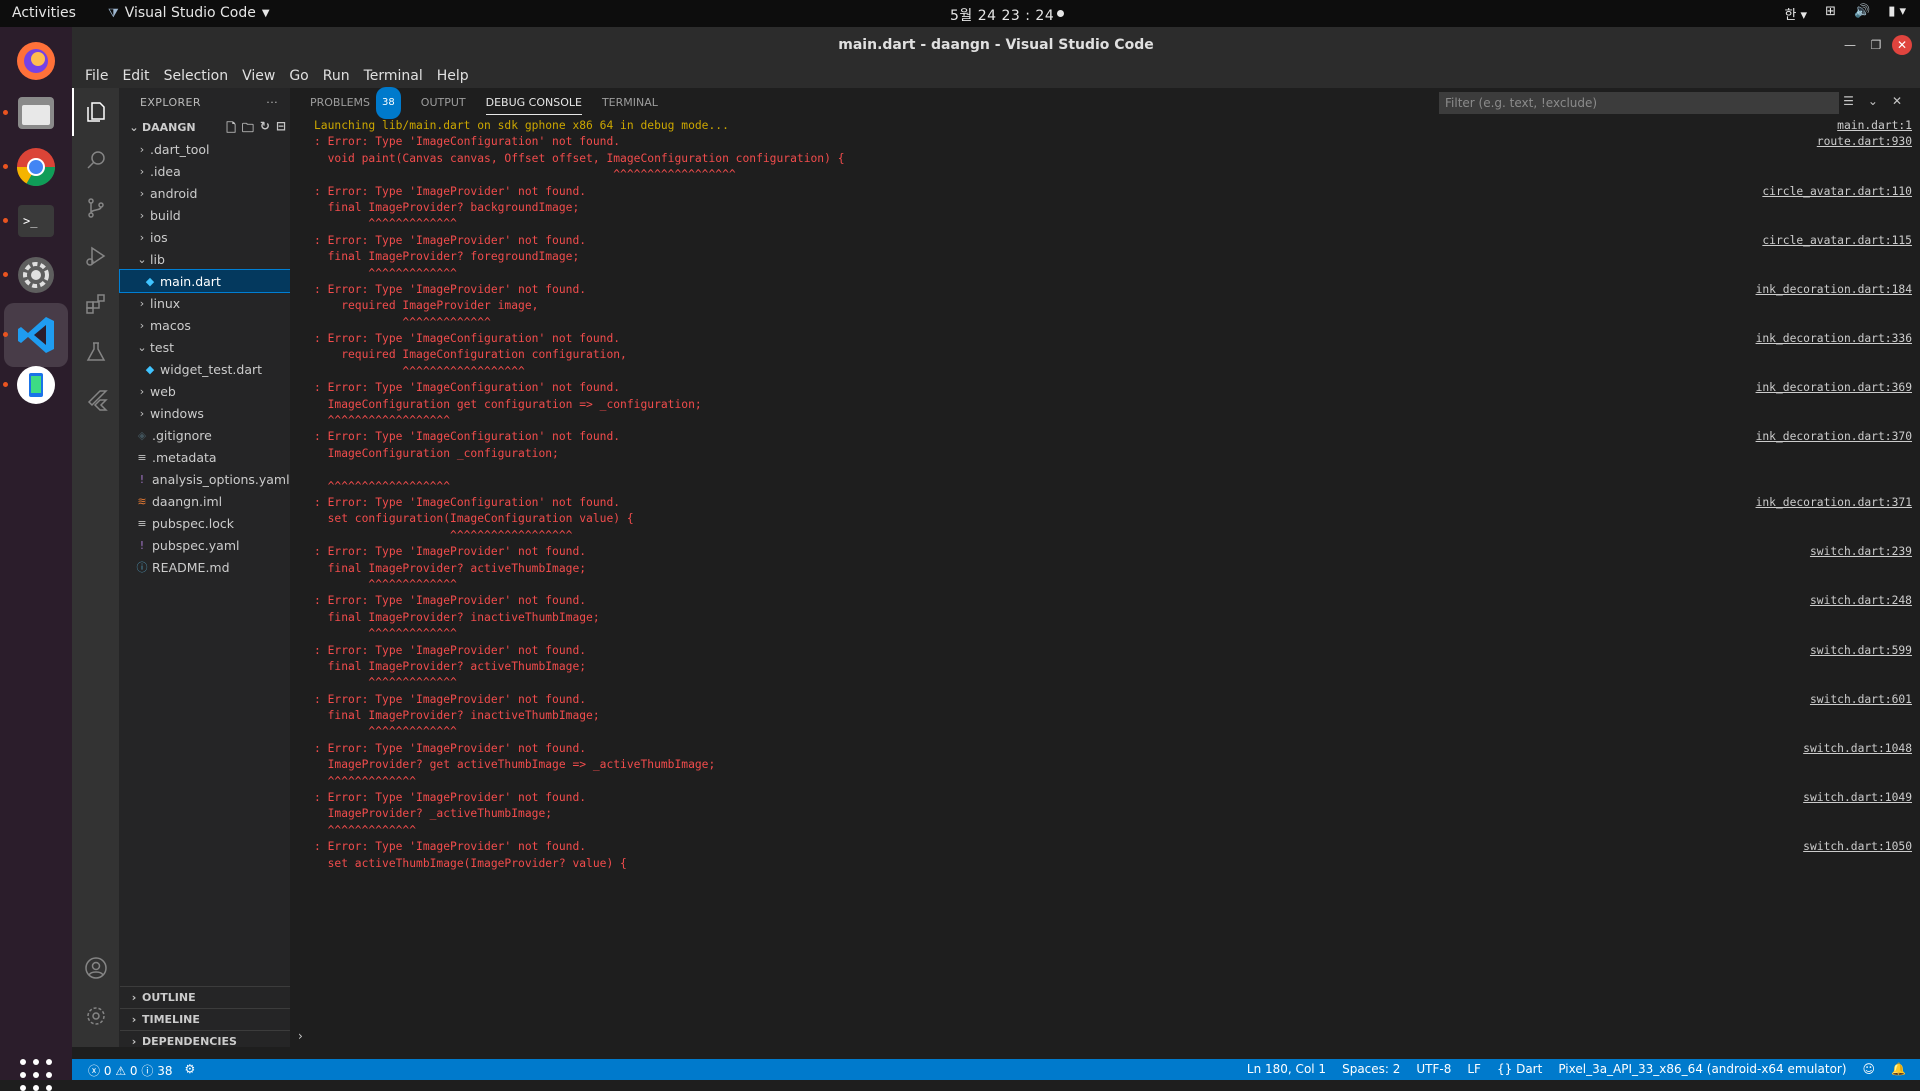 Image resolution: width=1920 pixels, height=1091 pixels. Describe the element at coordinates (1837, 241) in the screenshot. I see `source-location-link: circle_avatar.dart:115` at that location.